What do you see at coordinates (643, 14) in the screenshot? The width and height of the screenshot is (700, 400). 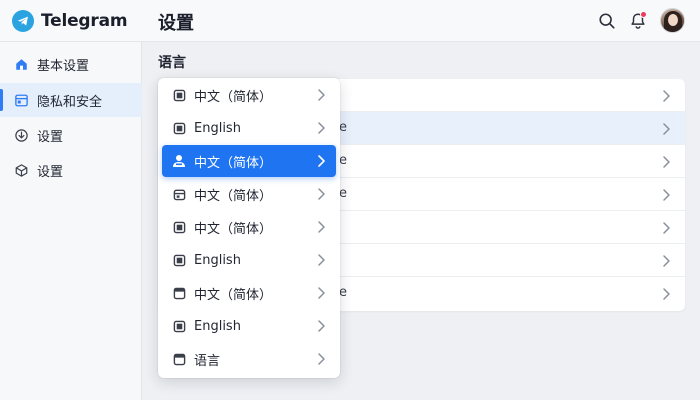 I see `notification-badge` at bounding box center [643, 14].